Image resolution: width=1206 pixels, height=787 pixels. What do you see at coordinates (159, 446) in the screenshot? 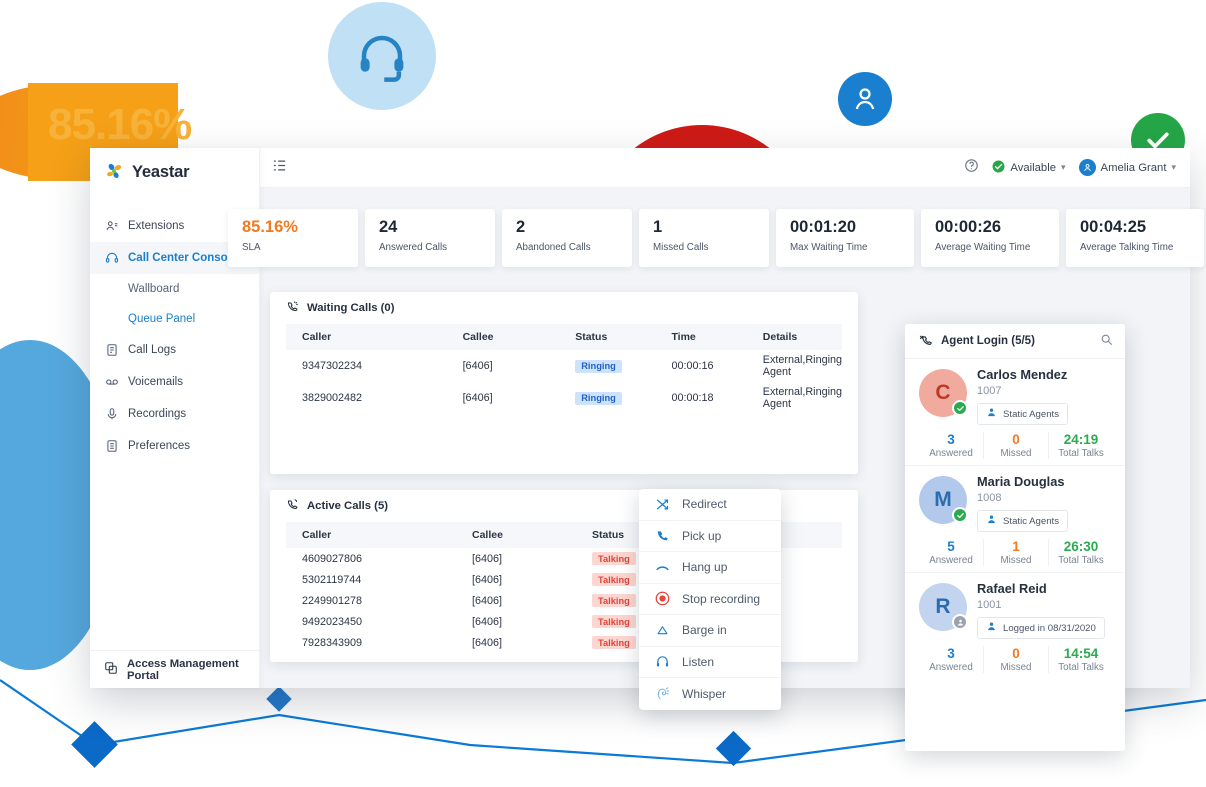
I see `sidebar-item-label: Preferences` at bounding box center [159, 446].